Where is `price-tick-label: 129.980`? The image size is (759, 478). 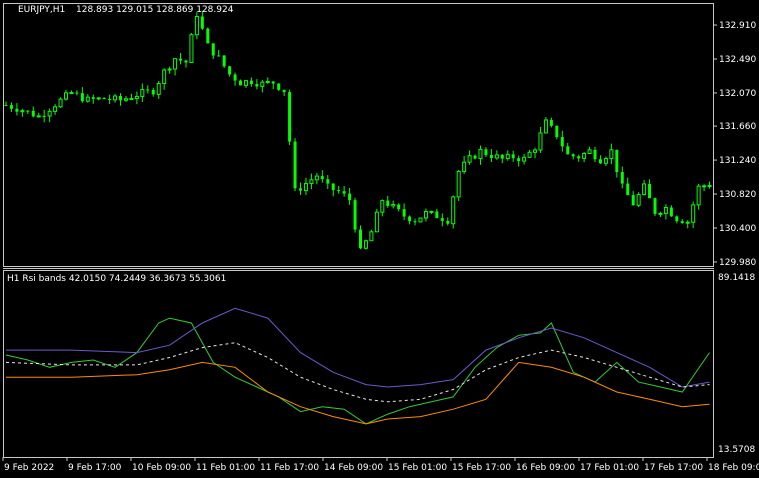
price-tick-label: 129.980 is located at coordinates (737, 263).